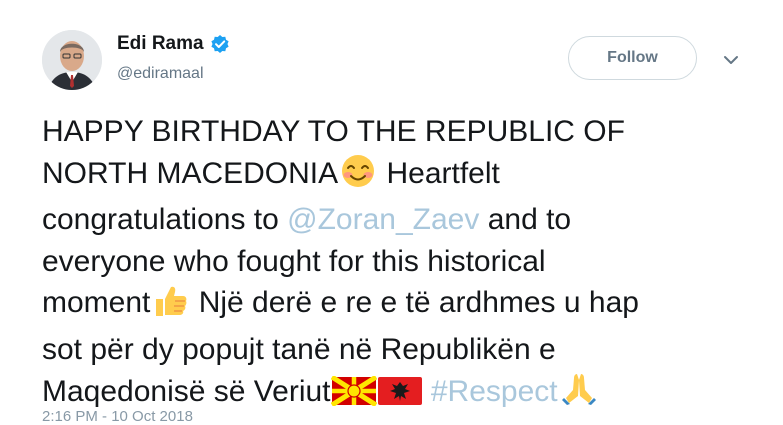 The width and height of the screenshot is (783, 425). I want to click on tweet-text-segment: everyone who fought for this historical, so click(294, 261).